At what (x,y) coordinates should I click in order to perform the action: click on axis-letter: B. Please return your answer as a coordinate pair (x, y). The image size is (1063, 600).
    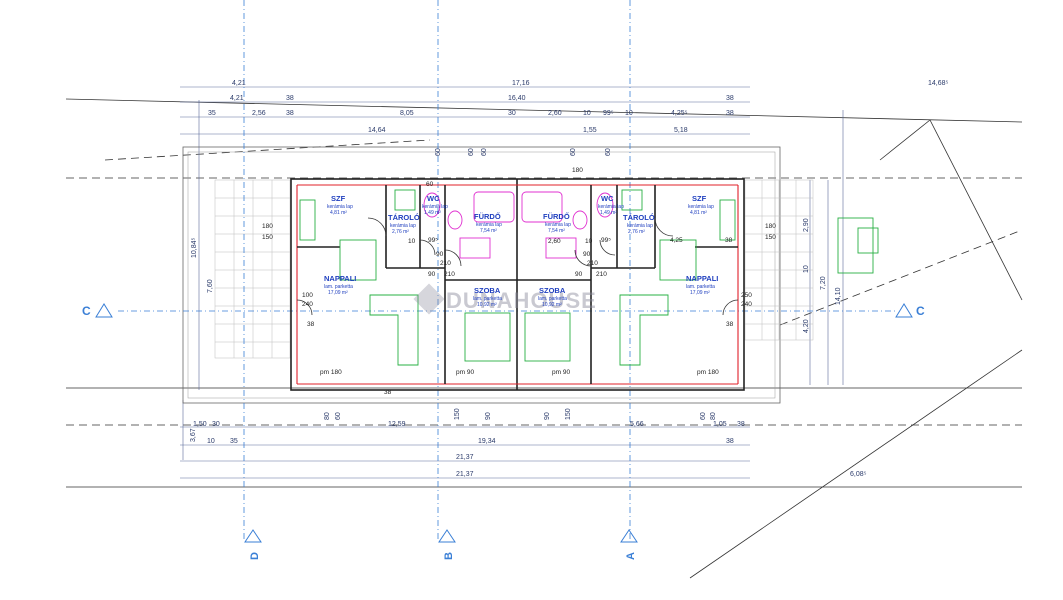
    Looking at the image, I should click on (449, 556).